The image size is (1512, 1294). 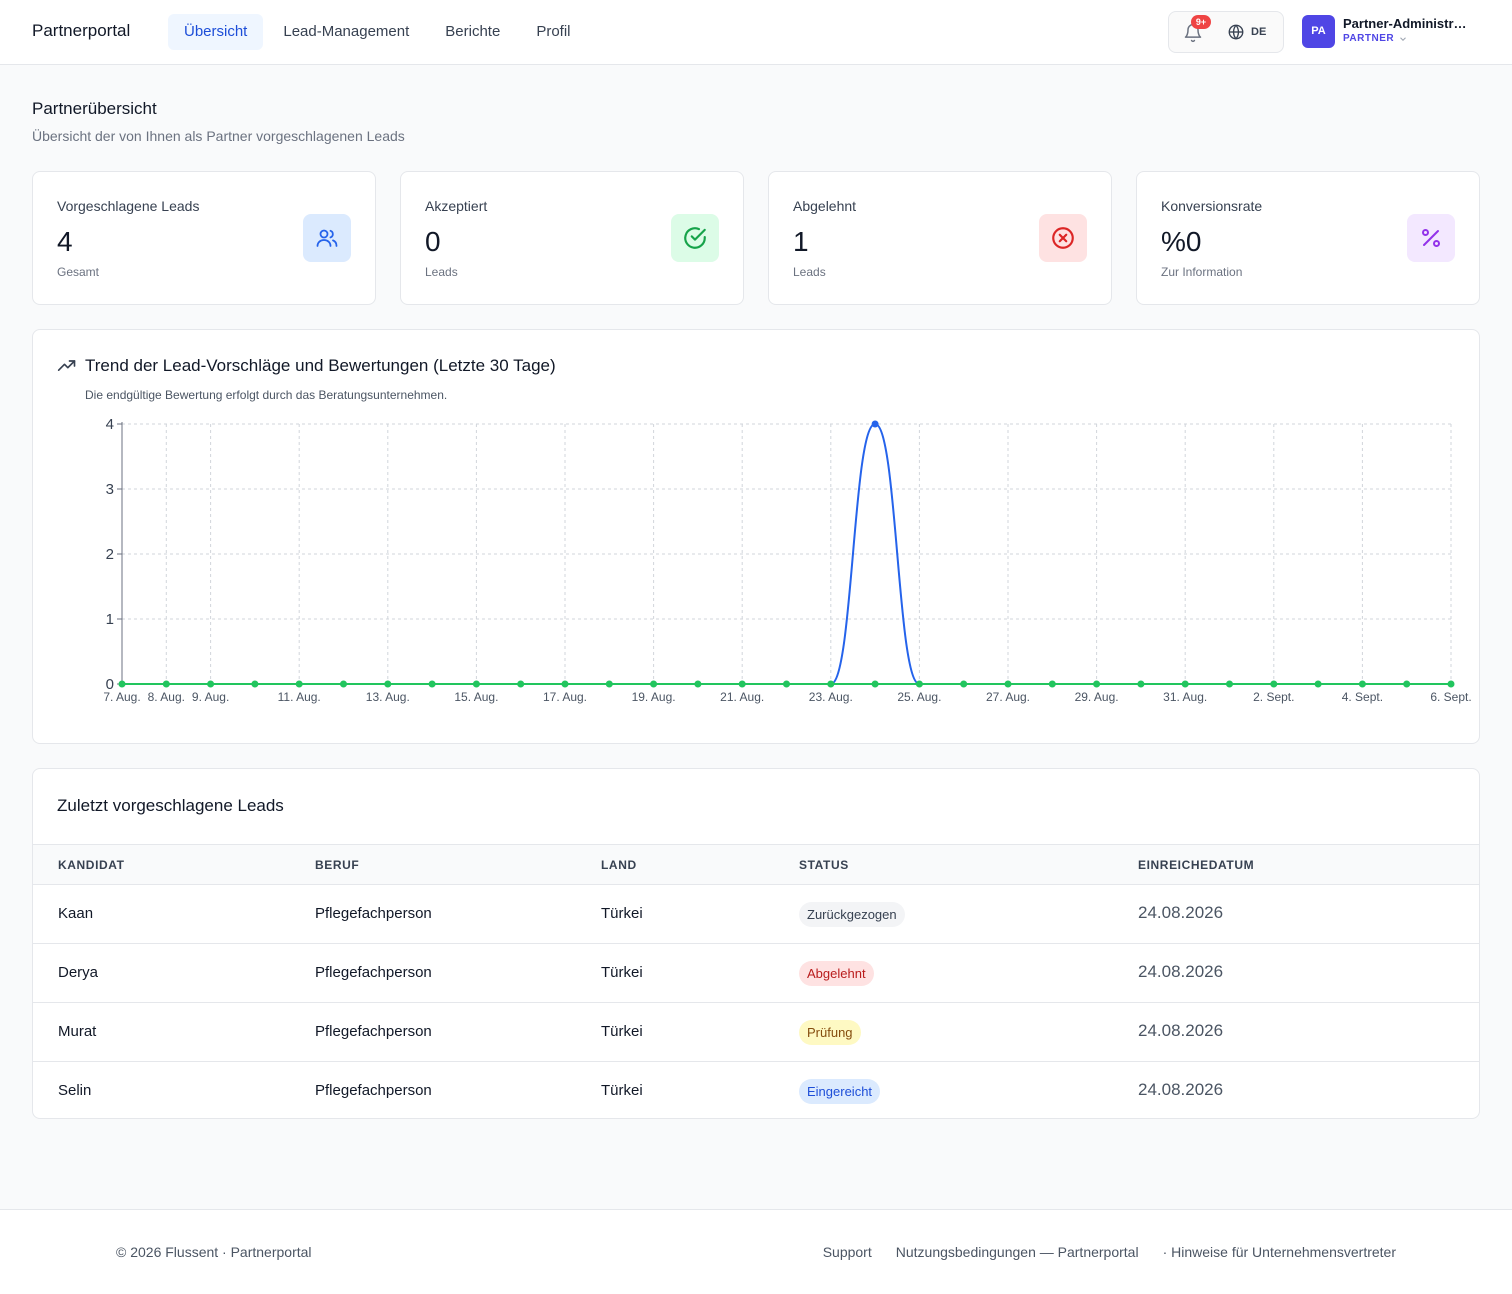 I want to click on column-header-submission-date: EINREICHEDATUM, so click(x=1196, y=865).